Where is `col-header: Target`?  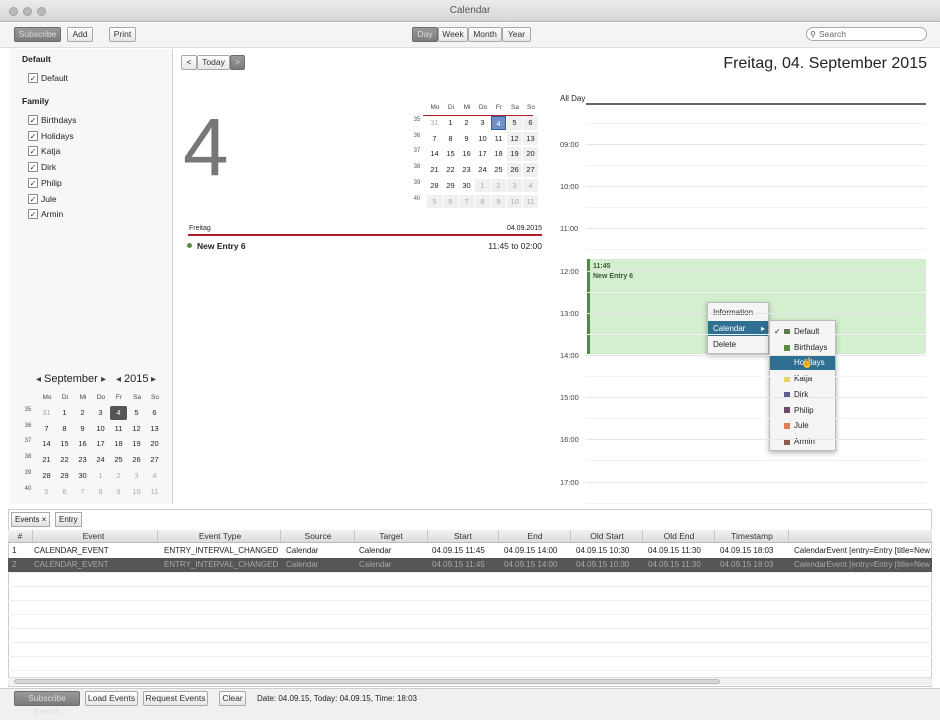
col-header: Target is located at coordinates (391, 536).